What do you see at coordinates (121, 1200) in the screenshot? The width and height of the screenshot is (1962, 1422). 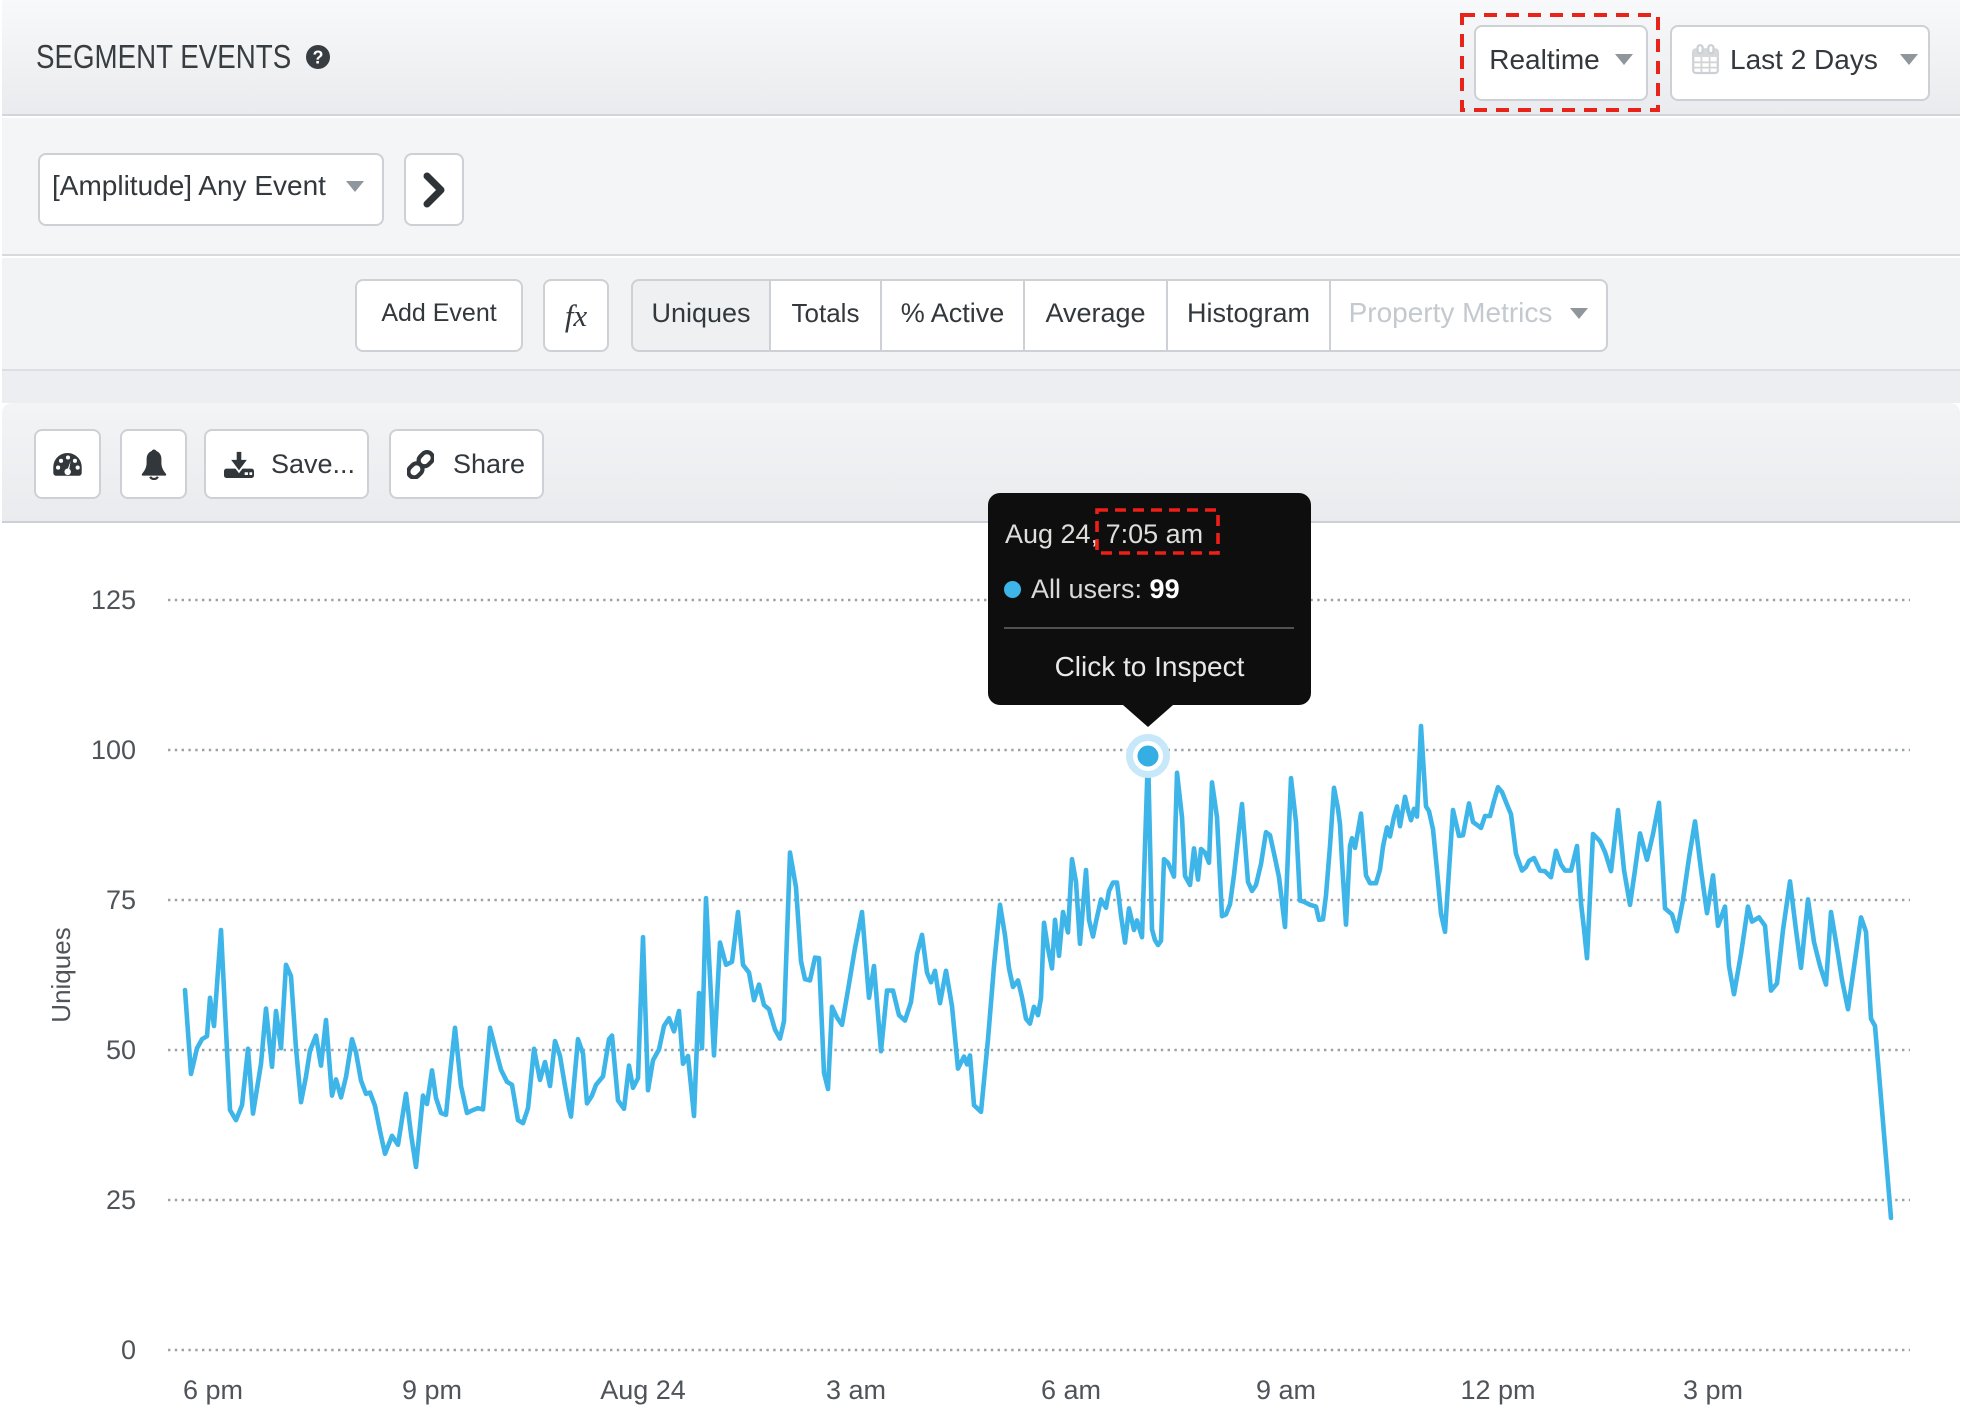 I see `svg-text: 25` at bounding box center [121, 1200].